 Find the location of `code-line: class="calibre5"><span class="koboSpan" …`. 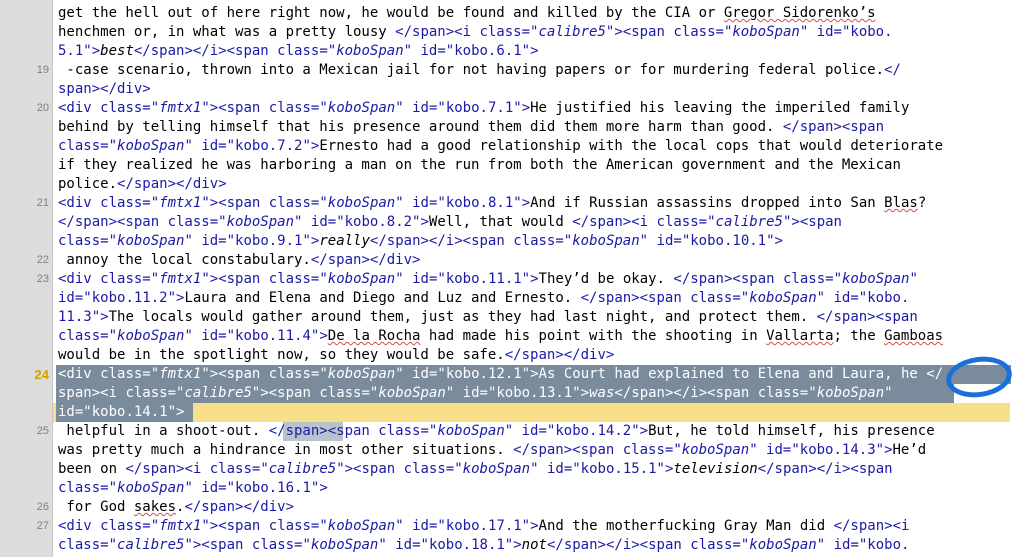

code-line: class="calibre5"><span class="koboSpan" … is located at coordinates (483, 545).